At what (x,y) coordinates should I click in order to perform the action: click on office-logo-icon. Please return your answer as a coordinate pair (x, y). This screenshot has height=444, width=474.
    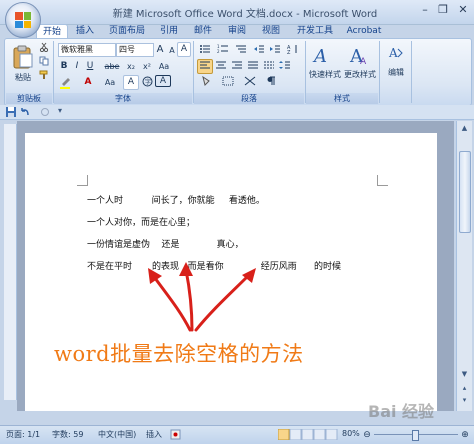
    Looking at the image, I should click on (23, 20).